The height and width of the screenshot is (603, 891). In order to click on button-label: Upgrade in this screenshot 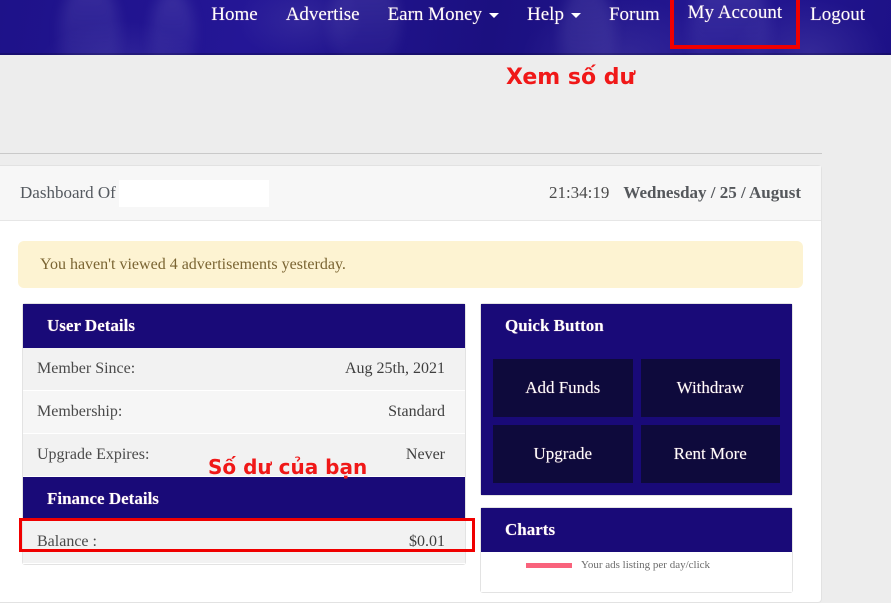, I will do `click(563, 453)`.